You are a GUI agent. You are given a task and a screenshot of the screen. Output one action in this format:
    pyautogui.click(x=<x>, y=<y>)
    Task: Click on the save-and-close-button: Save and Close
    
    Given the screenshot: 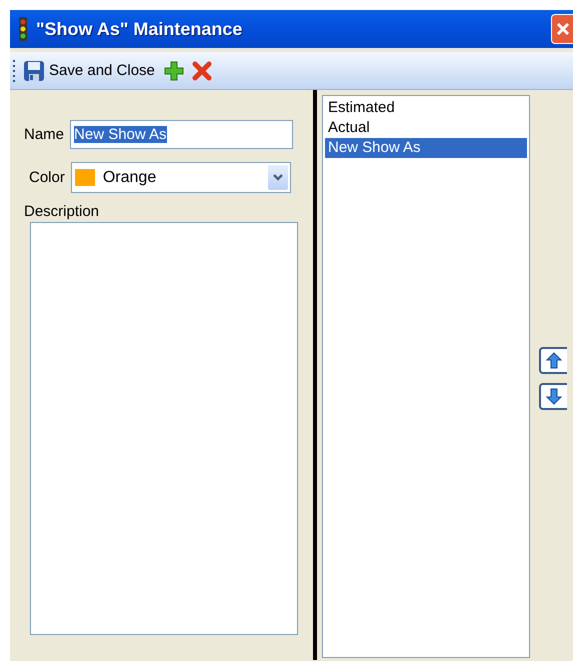 What is the action you would take?
    pyautogui.click(x=89, y=71)
    